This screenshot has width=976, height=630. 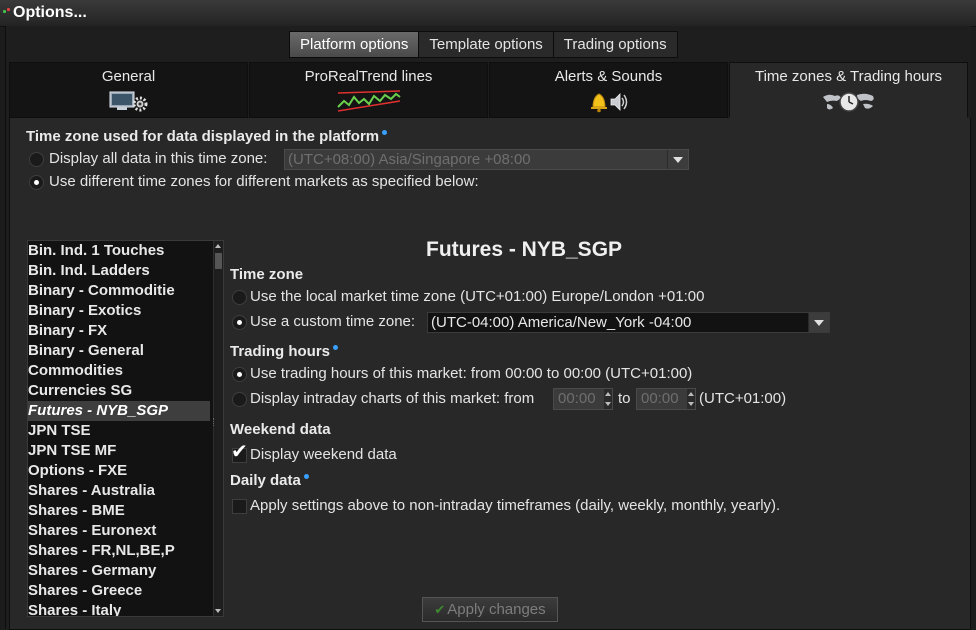 What do you see at coordinates (524, 249) in the screenshot?
I see `market-detail-title: Futures - NYB_SGP` at bounding box center [524, 249].